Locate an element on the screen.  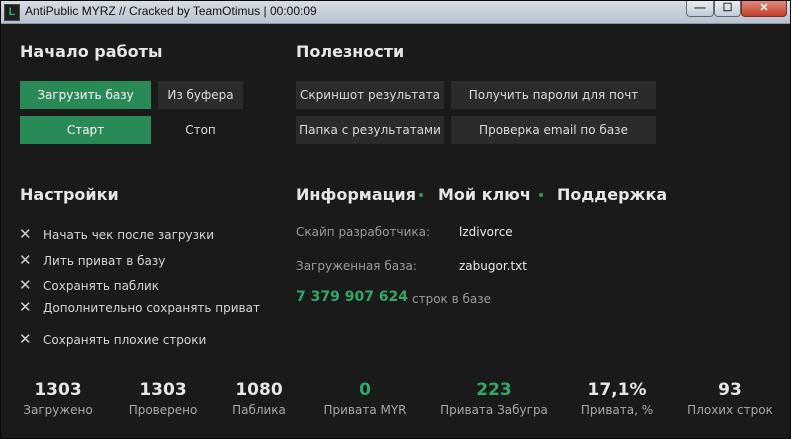
stat-label: Привата MYR is located at coordinates (365, 410).